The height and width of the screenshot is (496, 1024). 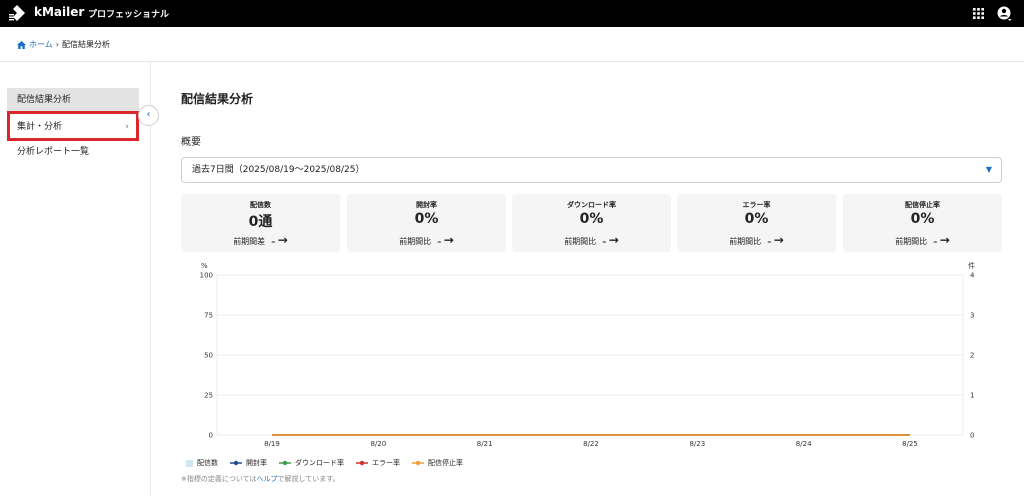 I want to click on account-icon, so click(x=1004, y=13).